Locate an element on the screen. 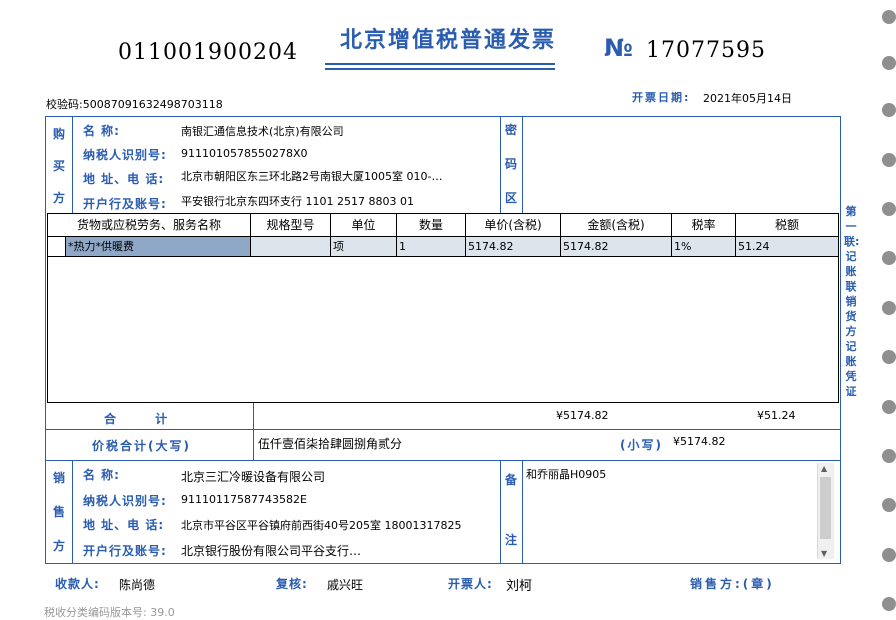  table-cell-qty: 1 is located at coordinates (431, 247).